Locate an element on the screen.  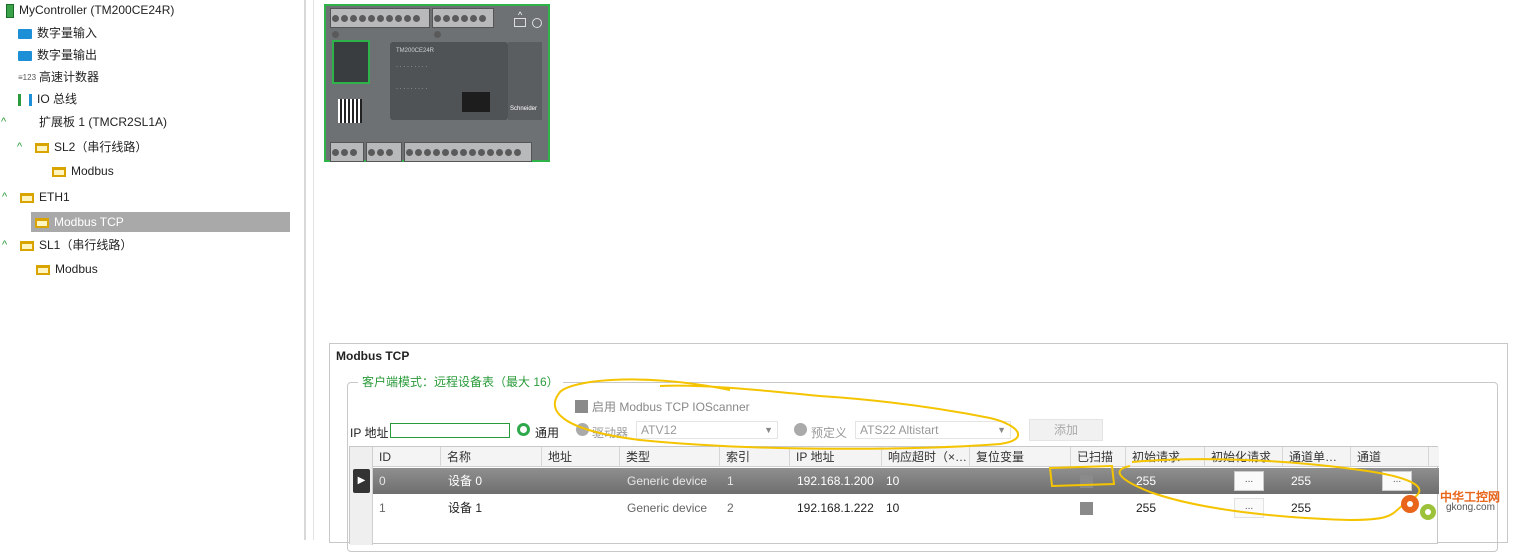
cell-name: 设备 0 is located at coordinates (465, 481).